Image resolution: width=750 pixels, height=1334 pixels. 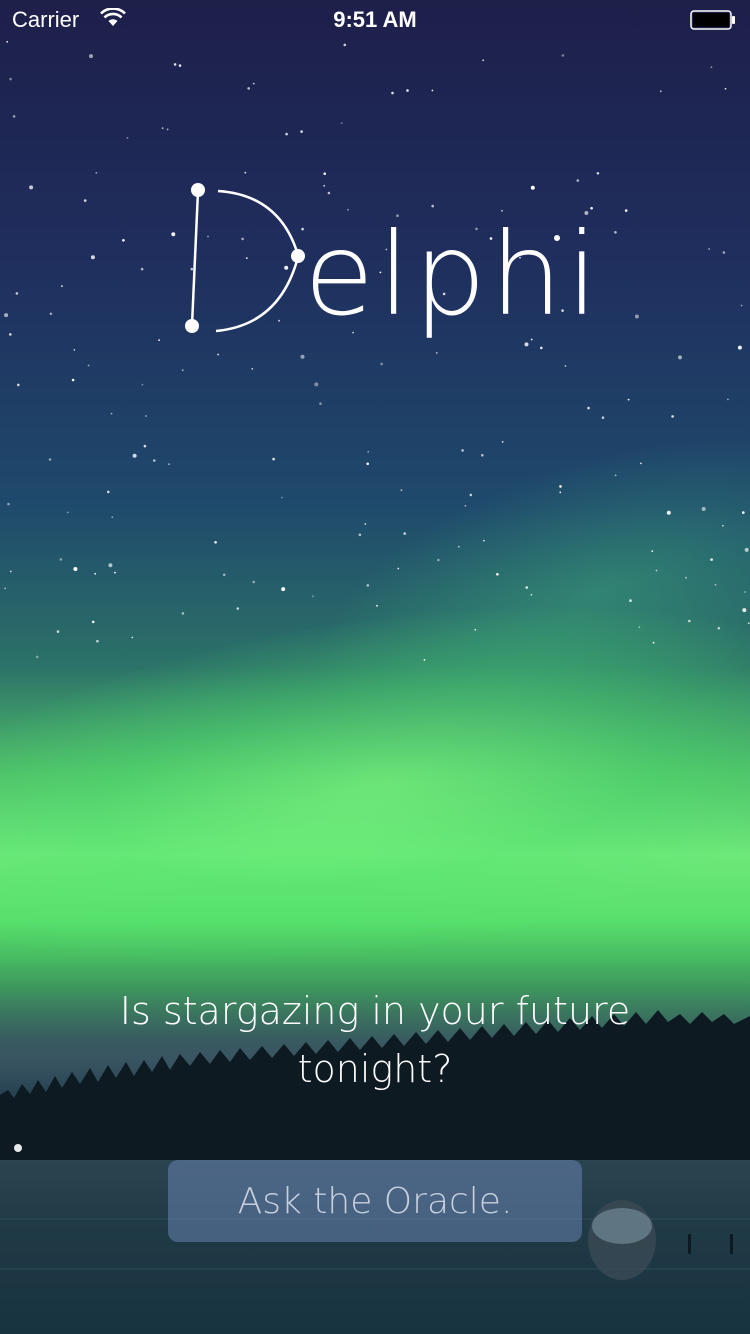 I want to click on clock: 9:51 AM, so click(x=375, y=19).